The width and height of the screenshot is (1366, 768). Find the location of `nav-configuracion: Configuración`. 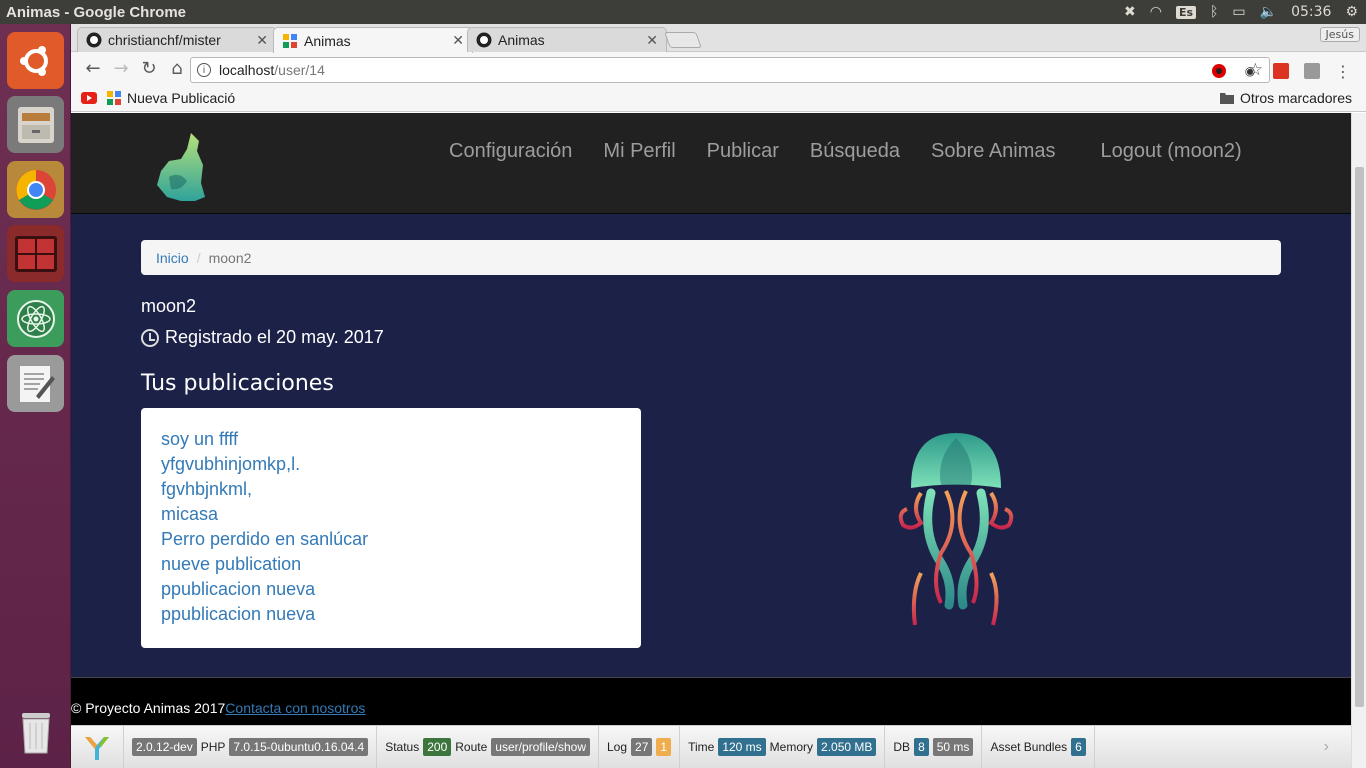

nav-configuracion: Configuración is located at coordinates (510, 151).